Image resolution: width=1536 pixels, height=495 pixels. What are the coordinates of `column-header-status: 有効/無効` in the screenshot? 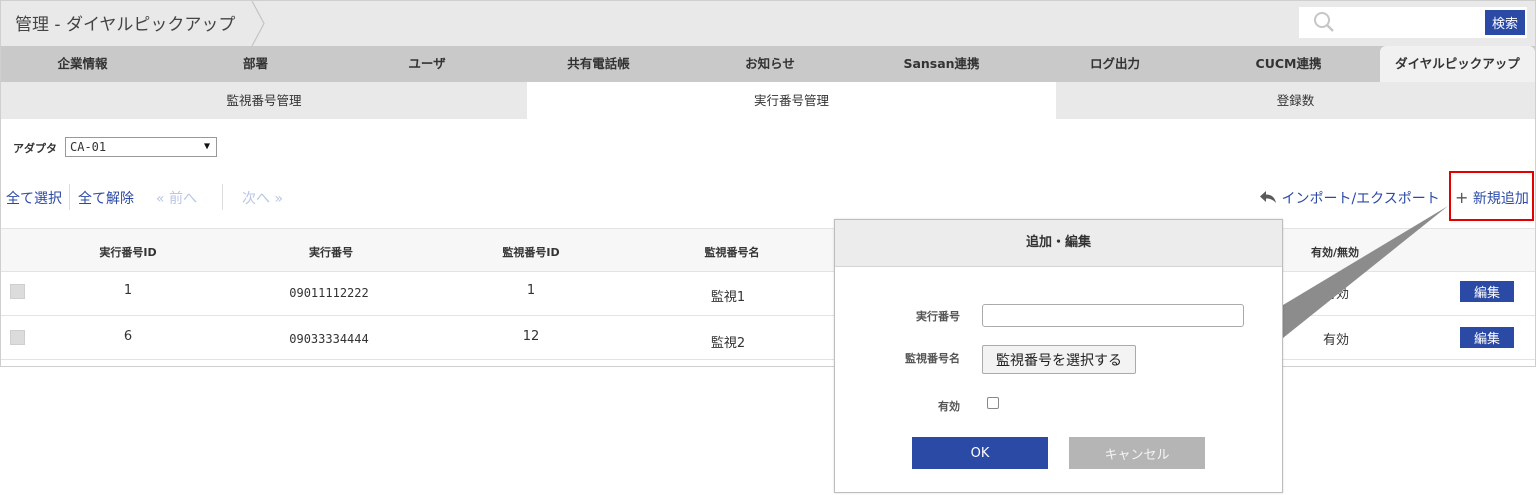 It's located at (1335, 252).